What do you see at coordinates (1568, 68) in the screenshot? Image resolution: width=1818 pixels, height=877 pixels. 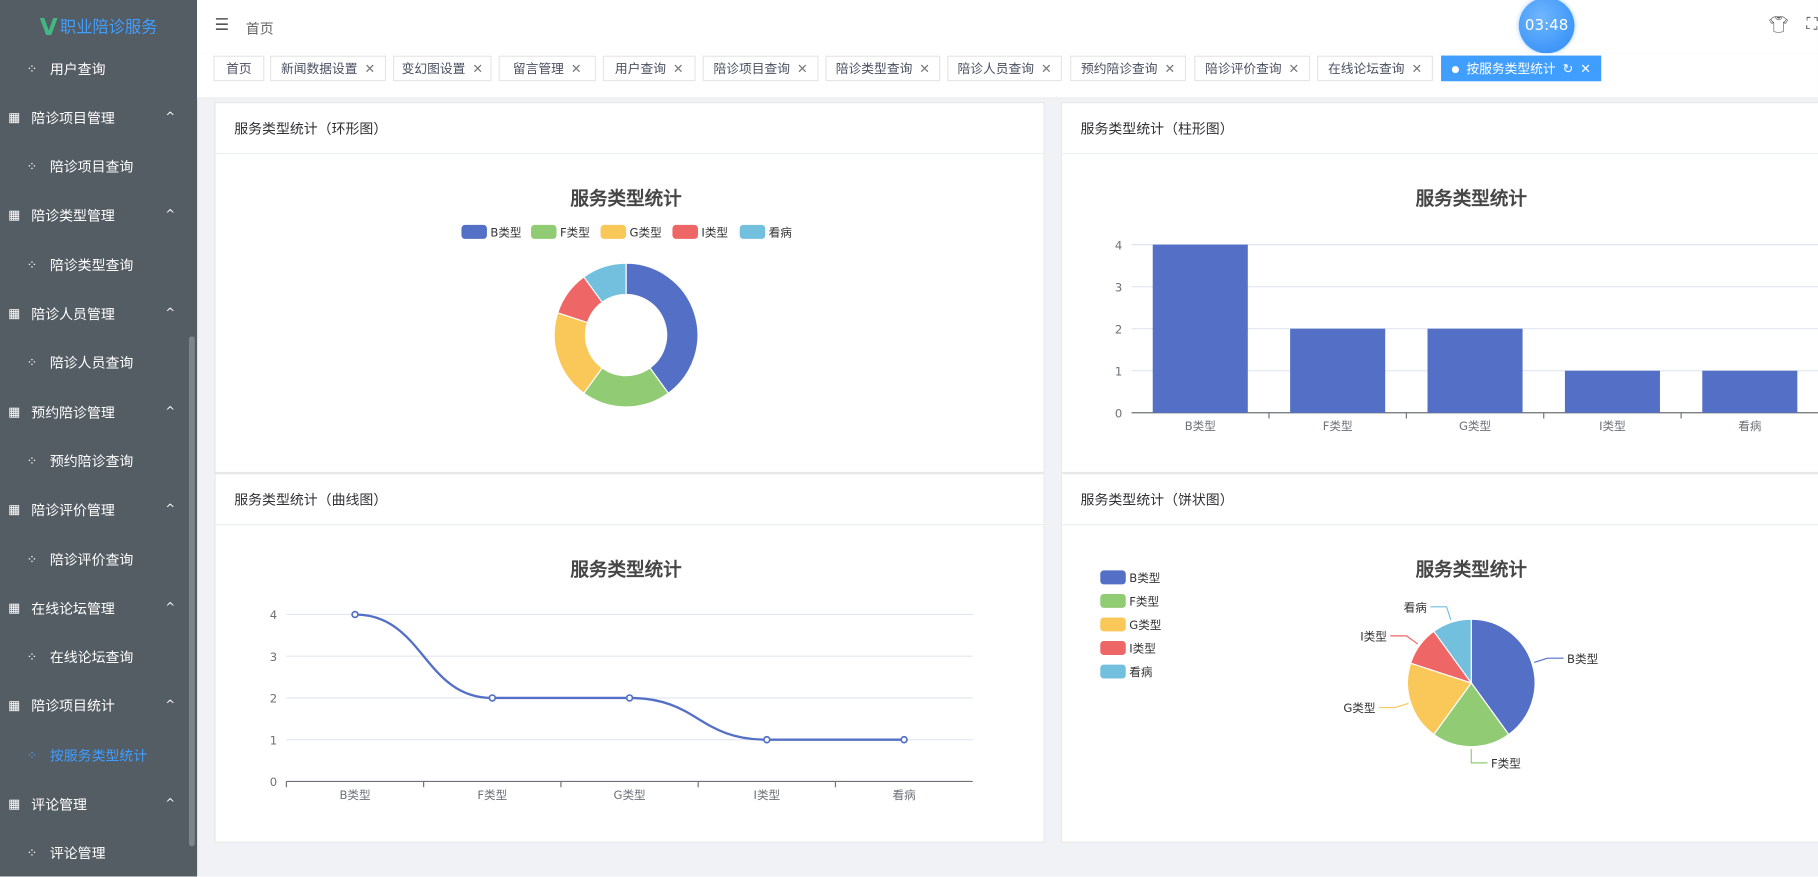 I see `refresh-icon: ↻` at bounding box center [1568, 68].